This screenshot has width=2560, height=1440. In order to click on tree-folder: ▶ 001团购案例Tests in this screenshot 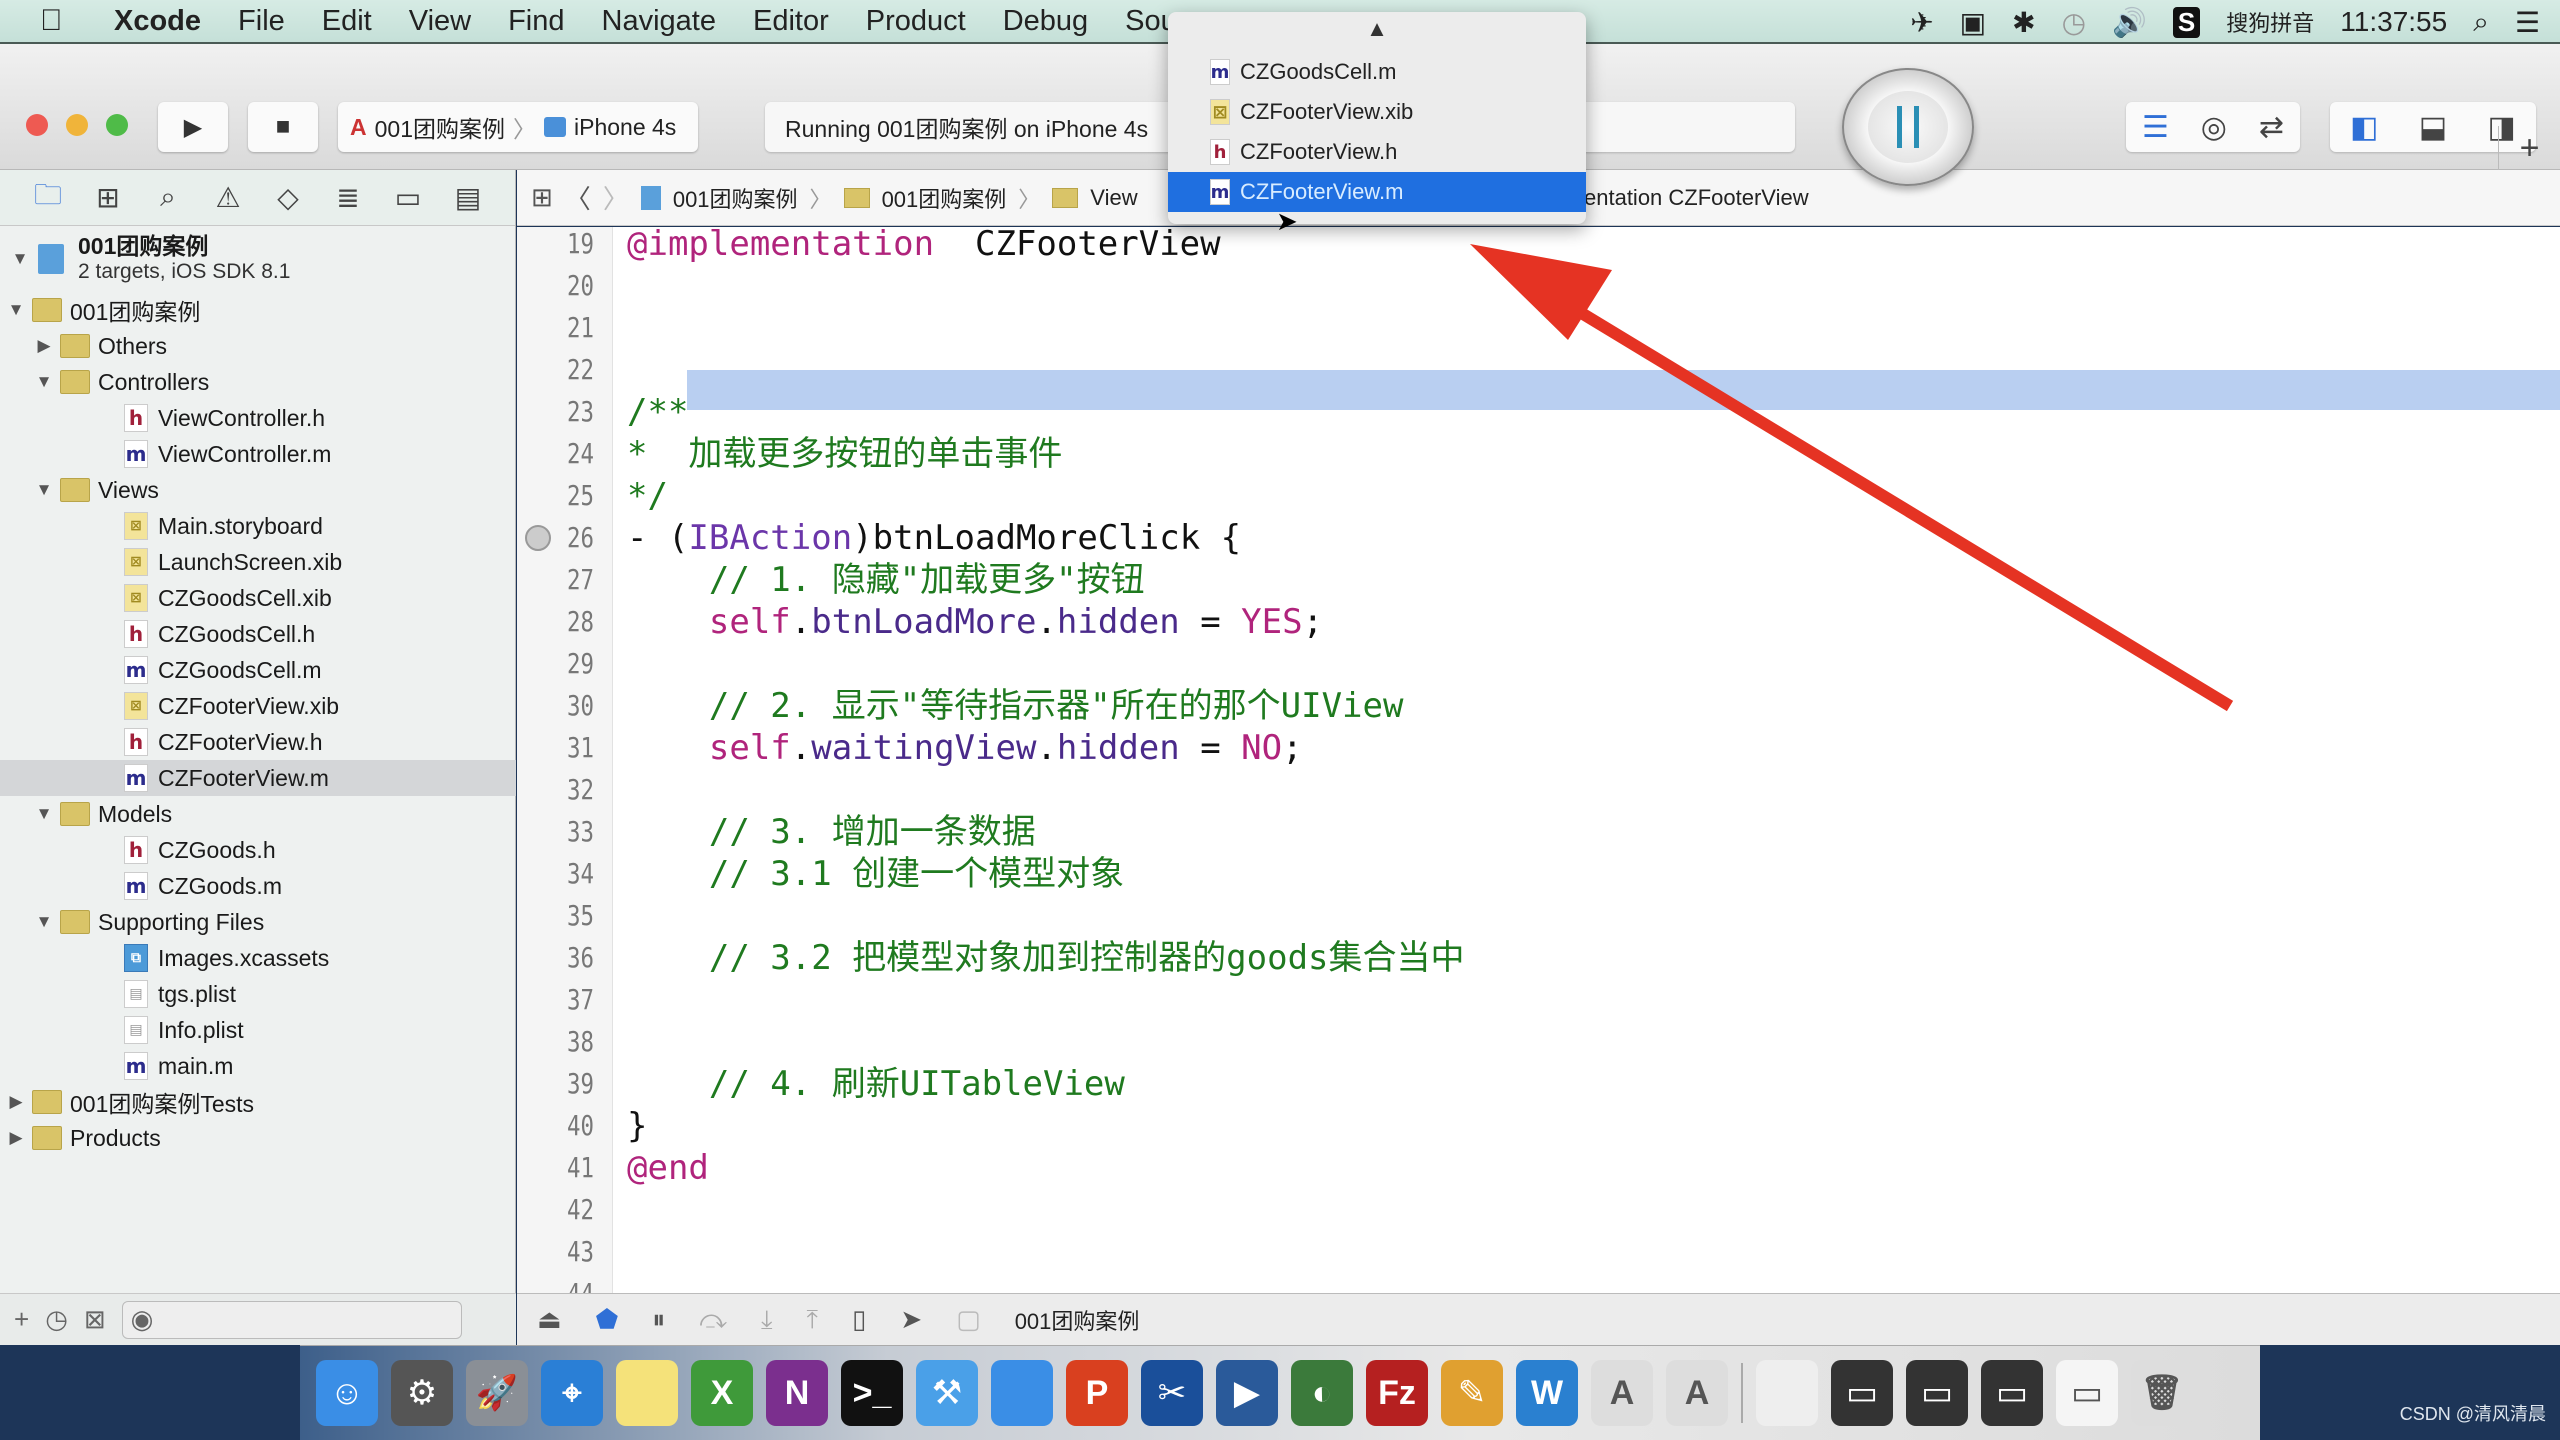, I will do `click(258, 1102)`.